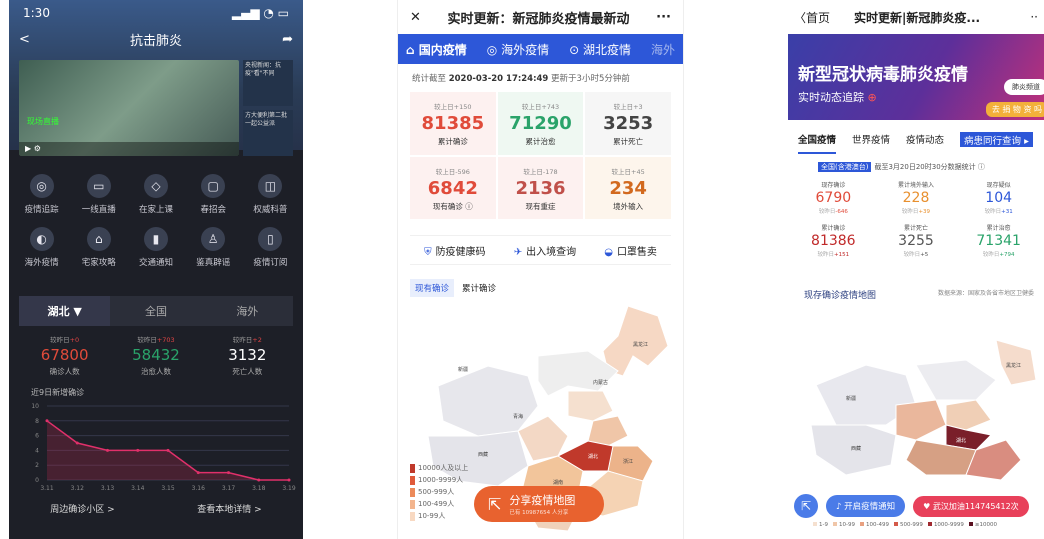 This screenshot has width=1044, height=539. Describe the element at coordinates (518, 49) in the screenshot. I see `tab-overseas: ◎ 海外疫情` at that location.